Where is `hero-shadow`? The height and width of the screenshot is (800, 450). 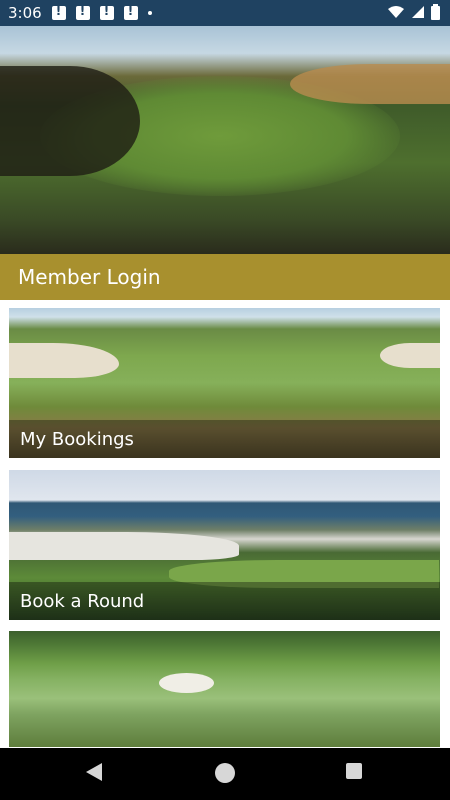 hero-shadow is located at coordinates (70, 121).